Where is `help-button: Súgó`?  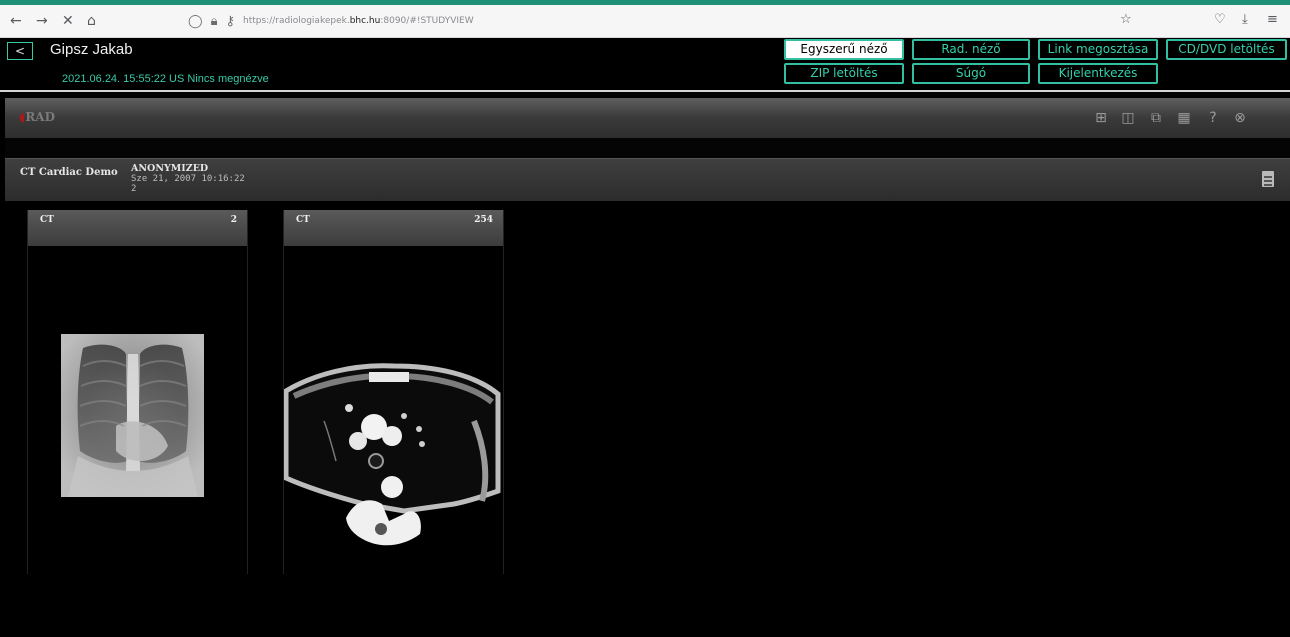 help-button: Súgó is located at coordinates (971, 73).